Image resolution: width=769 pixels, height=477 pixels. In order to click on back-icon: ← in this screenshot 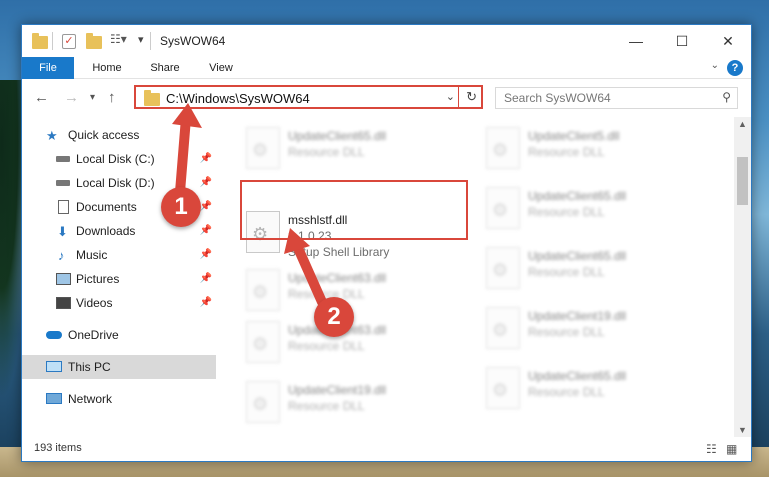, I will do `click(41, 97)`.